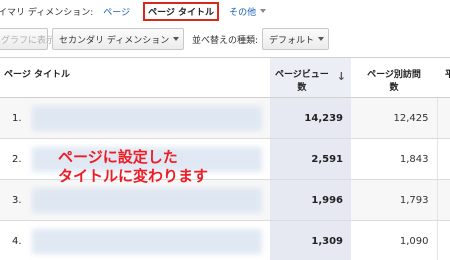 This screenshot has height=260, width=450. What do you see at coordinates (17, 159) in the screenshot?
I see `row-index: 2.` at bounding box center [17, 159].